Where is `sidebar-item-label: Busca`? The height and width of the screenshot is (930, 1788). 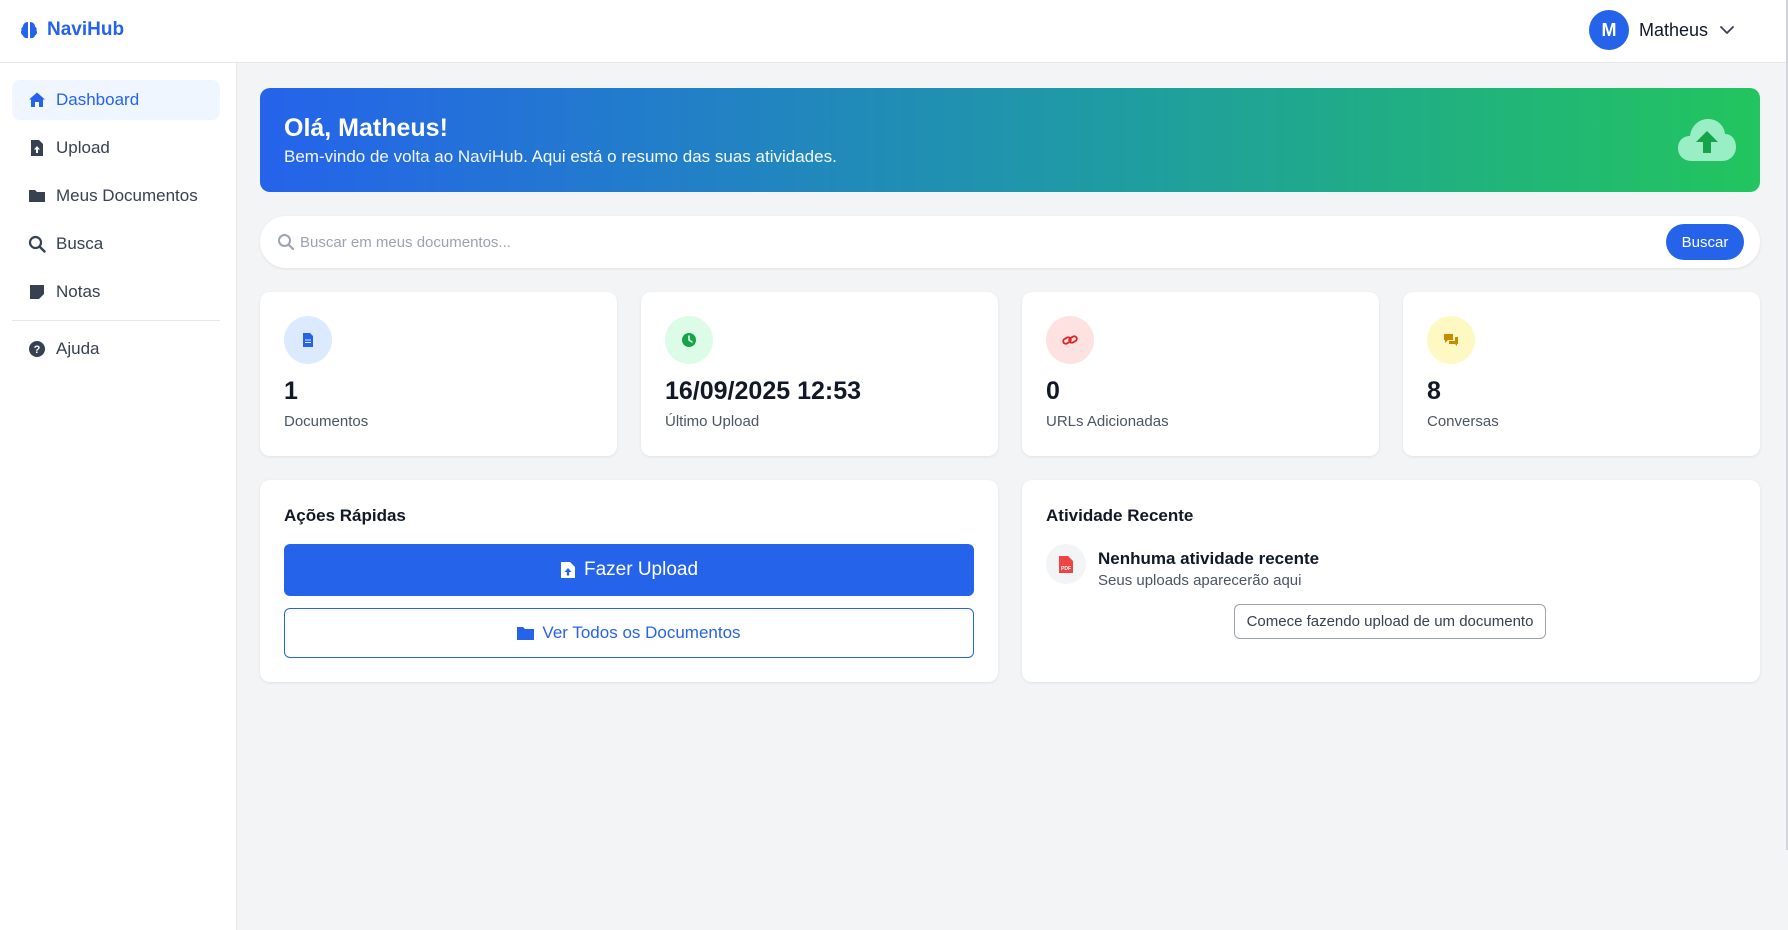 sidebar-item-label: Busca is located at coordinates (80, 243).